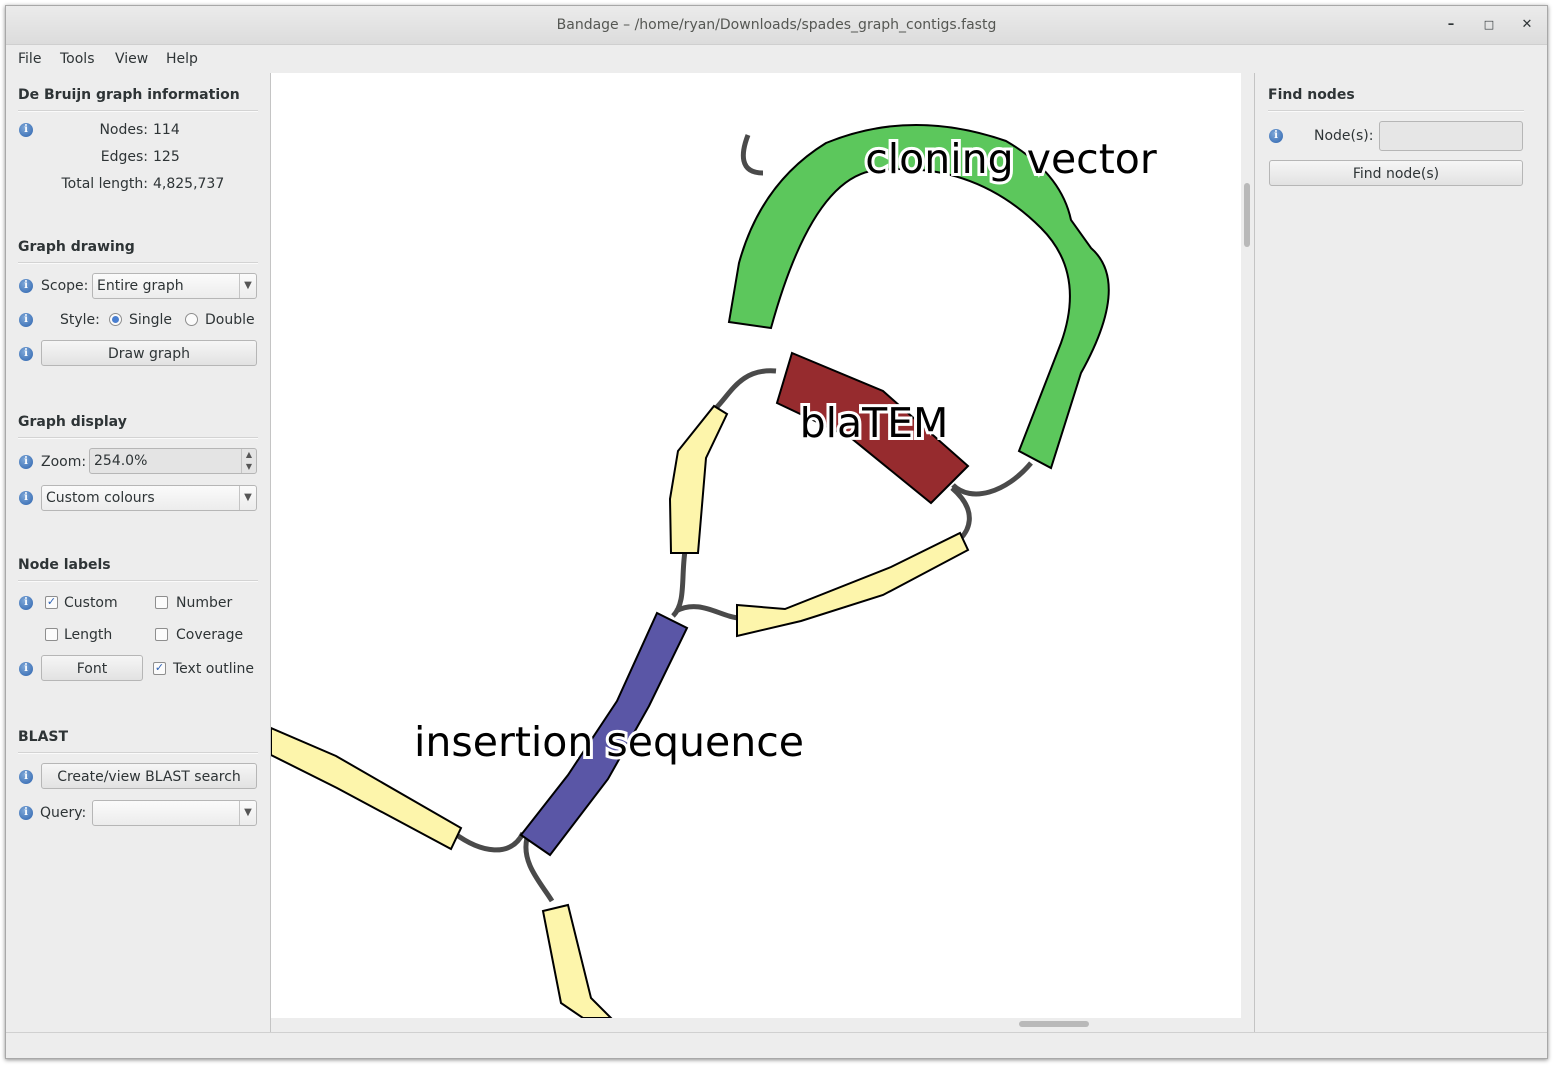 The image size is (1556, 1067). I want to click on close-icon: ✕, so click(1527, 25).